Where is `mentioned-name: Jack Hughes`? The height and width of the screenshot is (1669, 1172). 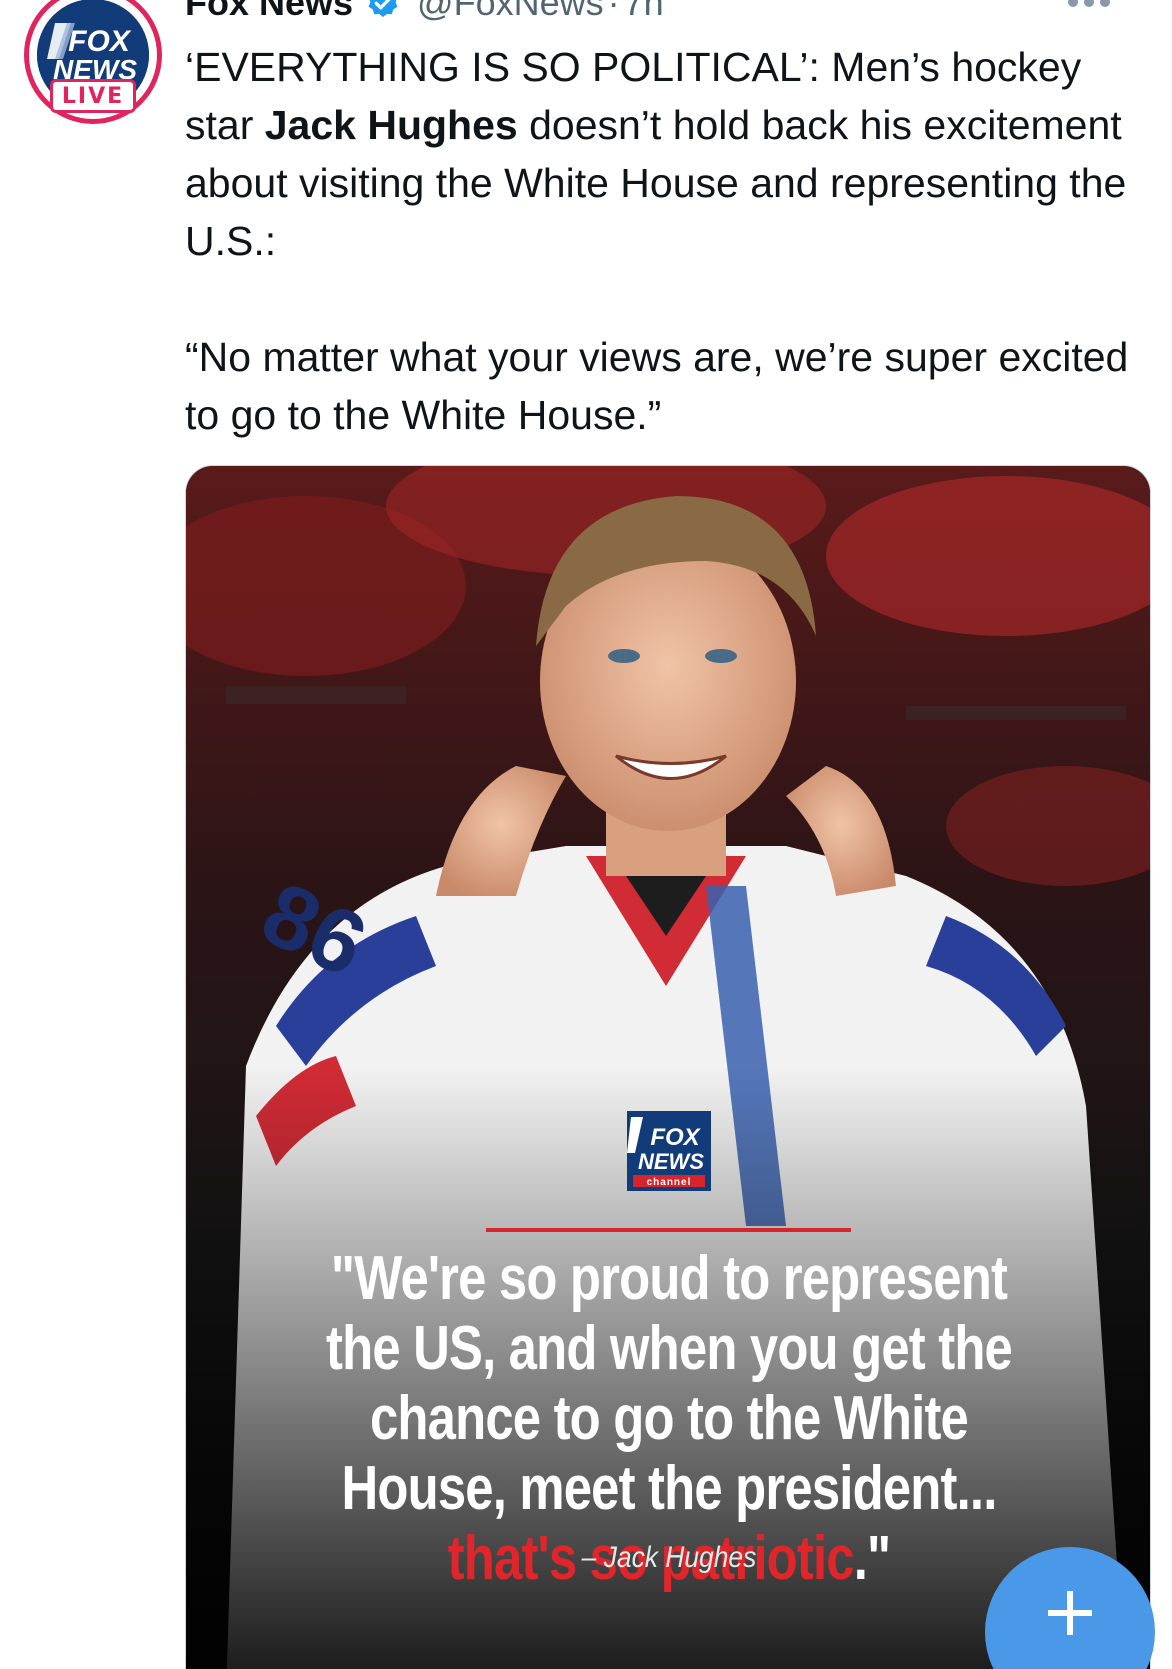 mentioned-name: Jack Hughes is located at coordinates (391, 125).